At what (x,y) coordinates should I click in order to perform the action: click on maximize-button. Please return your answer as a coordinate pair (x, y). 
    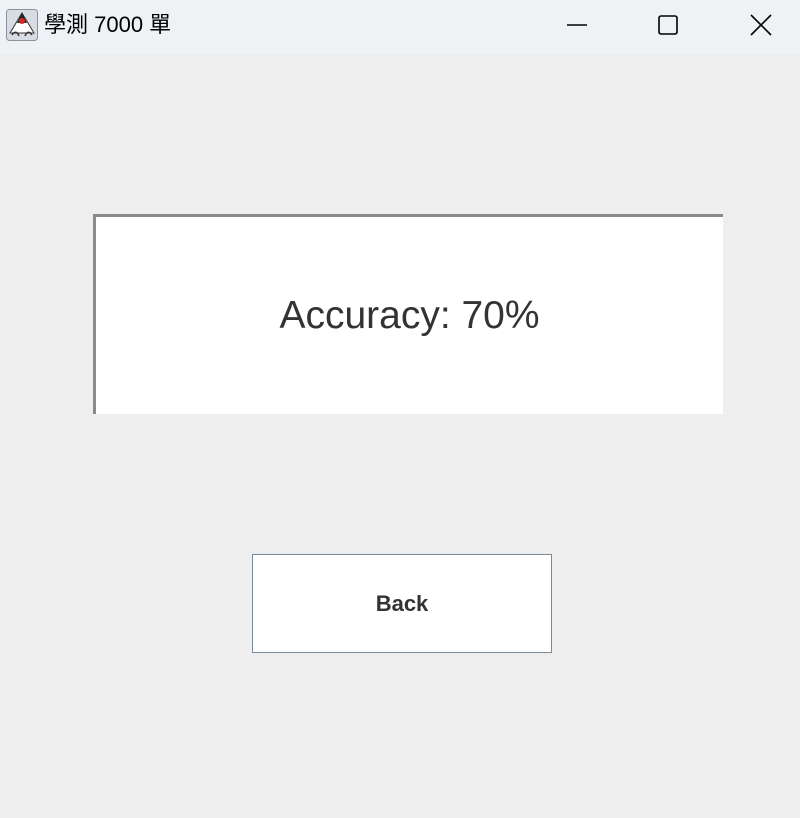
    Looking at the image, I should click on (668, 27).